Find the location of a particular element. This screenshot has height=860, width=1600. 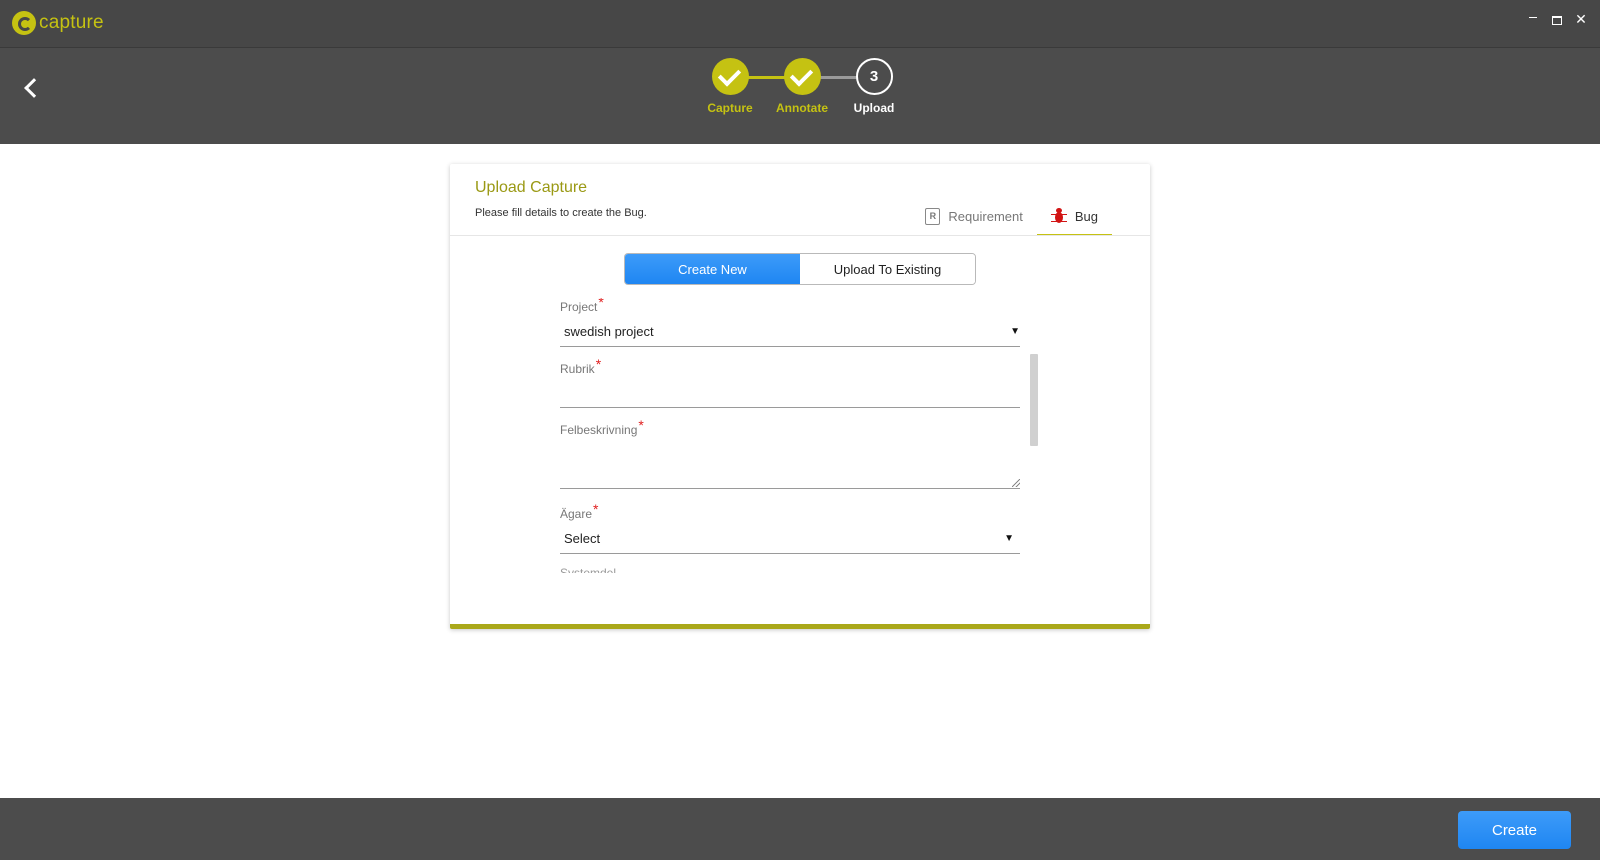

issue-type-tabs: R Requirement Bug is located at coordinates (1011, 217).